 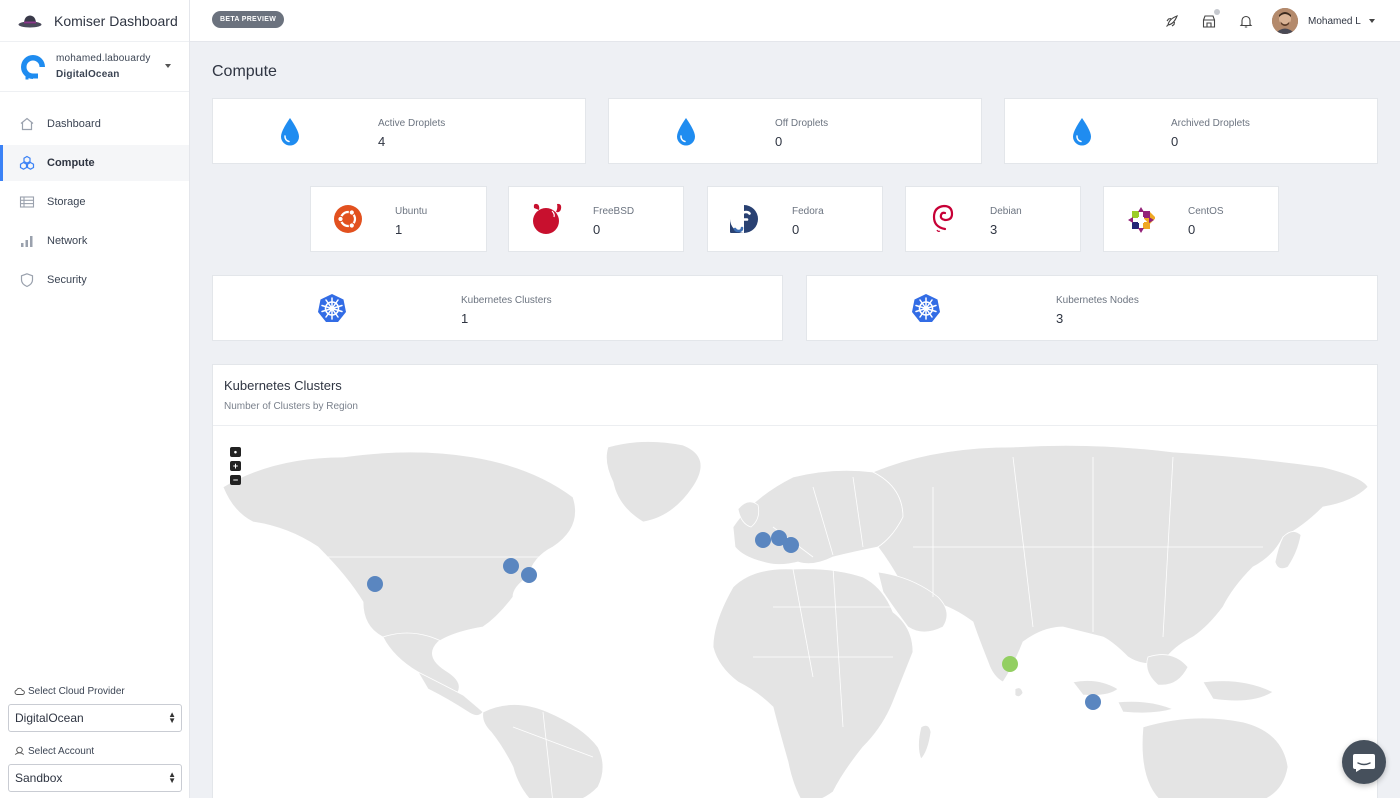 What do you see at coordinates (74, 124) in the screenshot?
I see `sidebar-item-label: Dashboard` at bounding box center [74, 124].